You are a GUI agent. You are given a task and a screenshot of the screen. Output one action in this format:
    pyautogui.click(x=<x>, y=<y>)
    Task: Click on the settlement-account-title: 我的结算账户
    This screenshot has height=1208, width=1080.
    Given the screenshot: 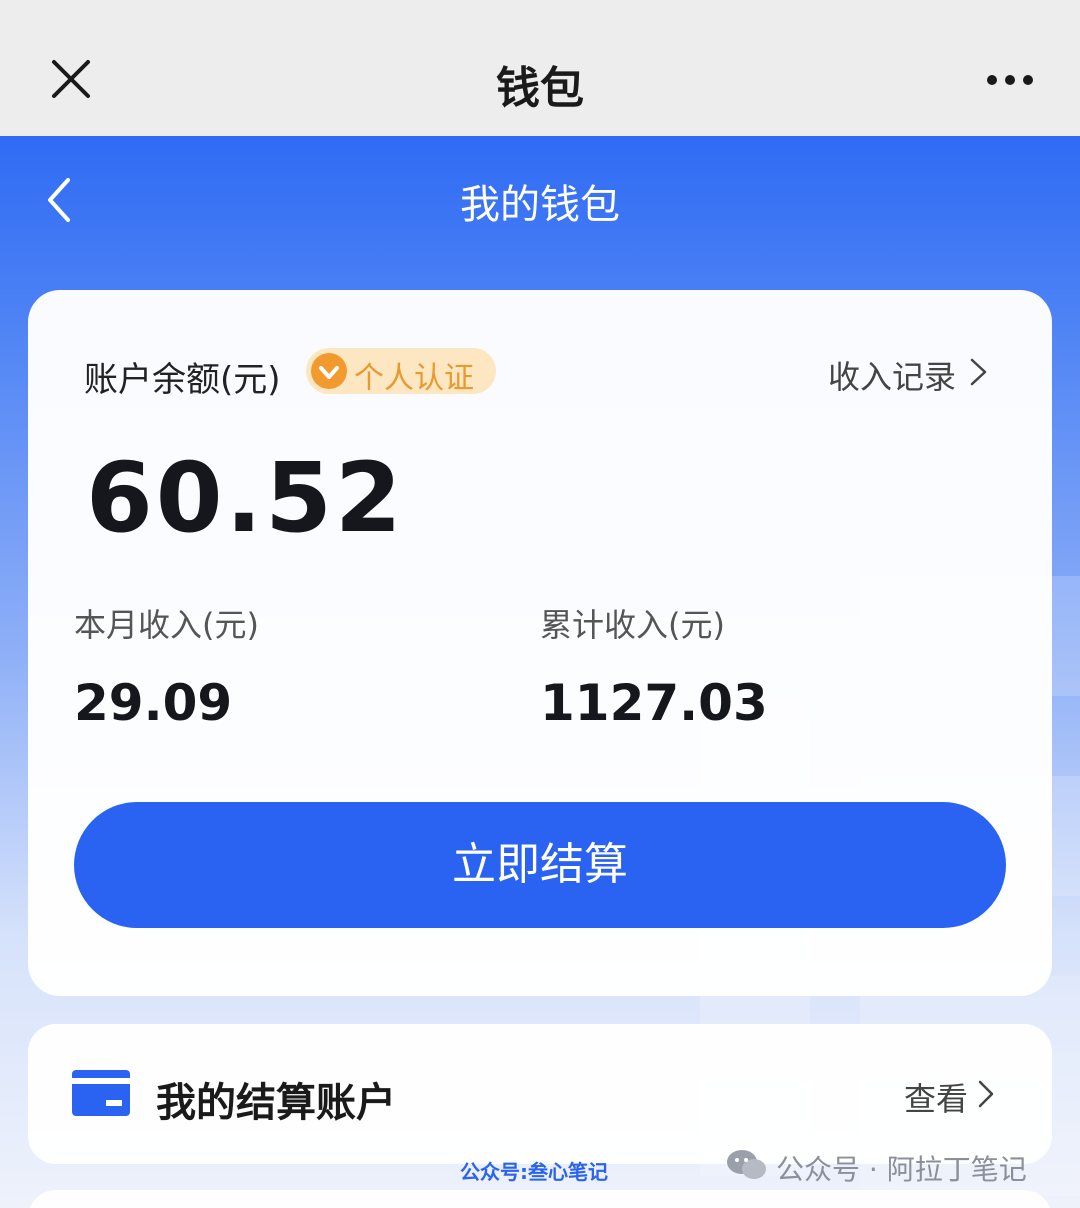 What is the action you would take?
    pyautogui.click(x=276, y=1103)
    